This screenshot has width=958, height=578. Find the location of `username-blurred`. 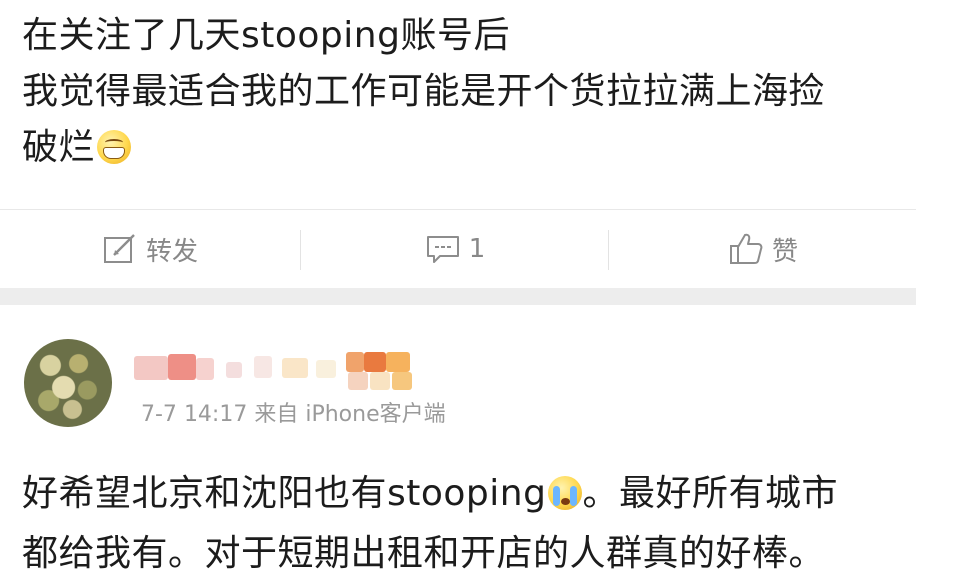

username-blurred is located at coordinates (282, 372).